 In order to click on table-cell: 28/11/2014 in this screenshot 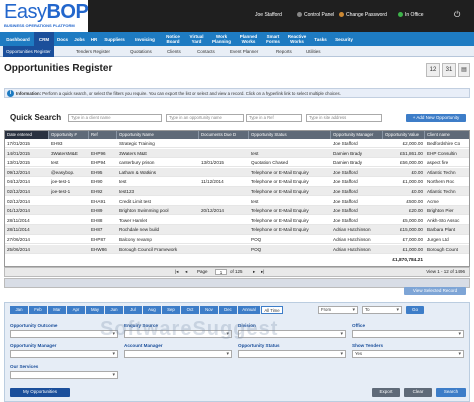, I will do `click(18, 220)`.